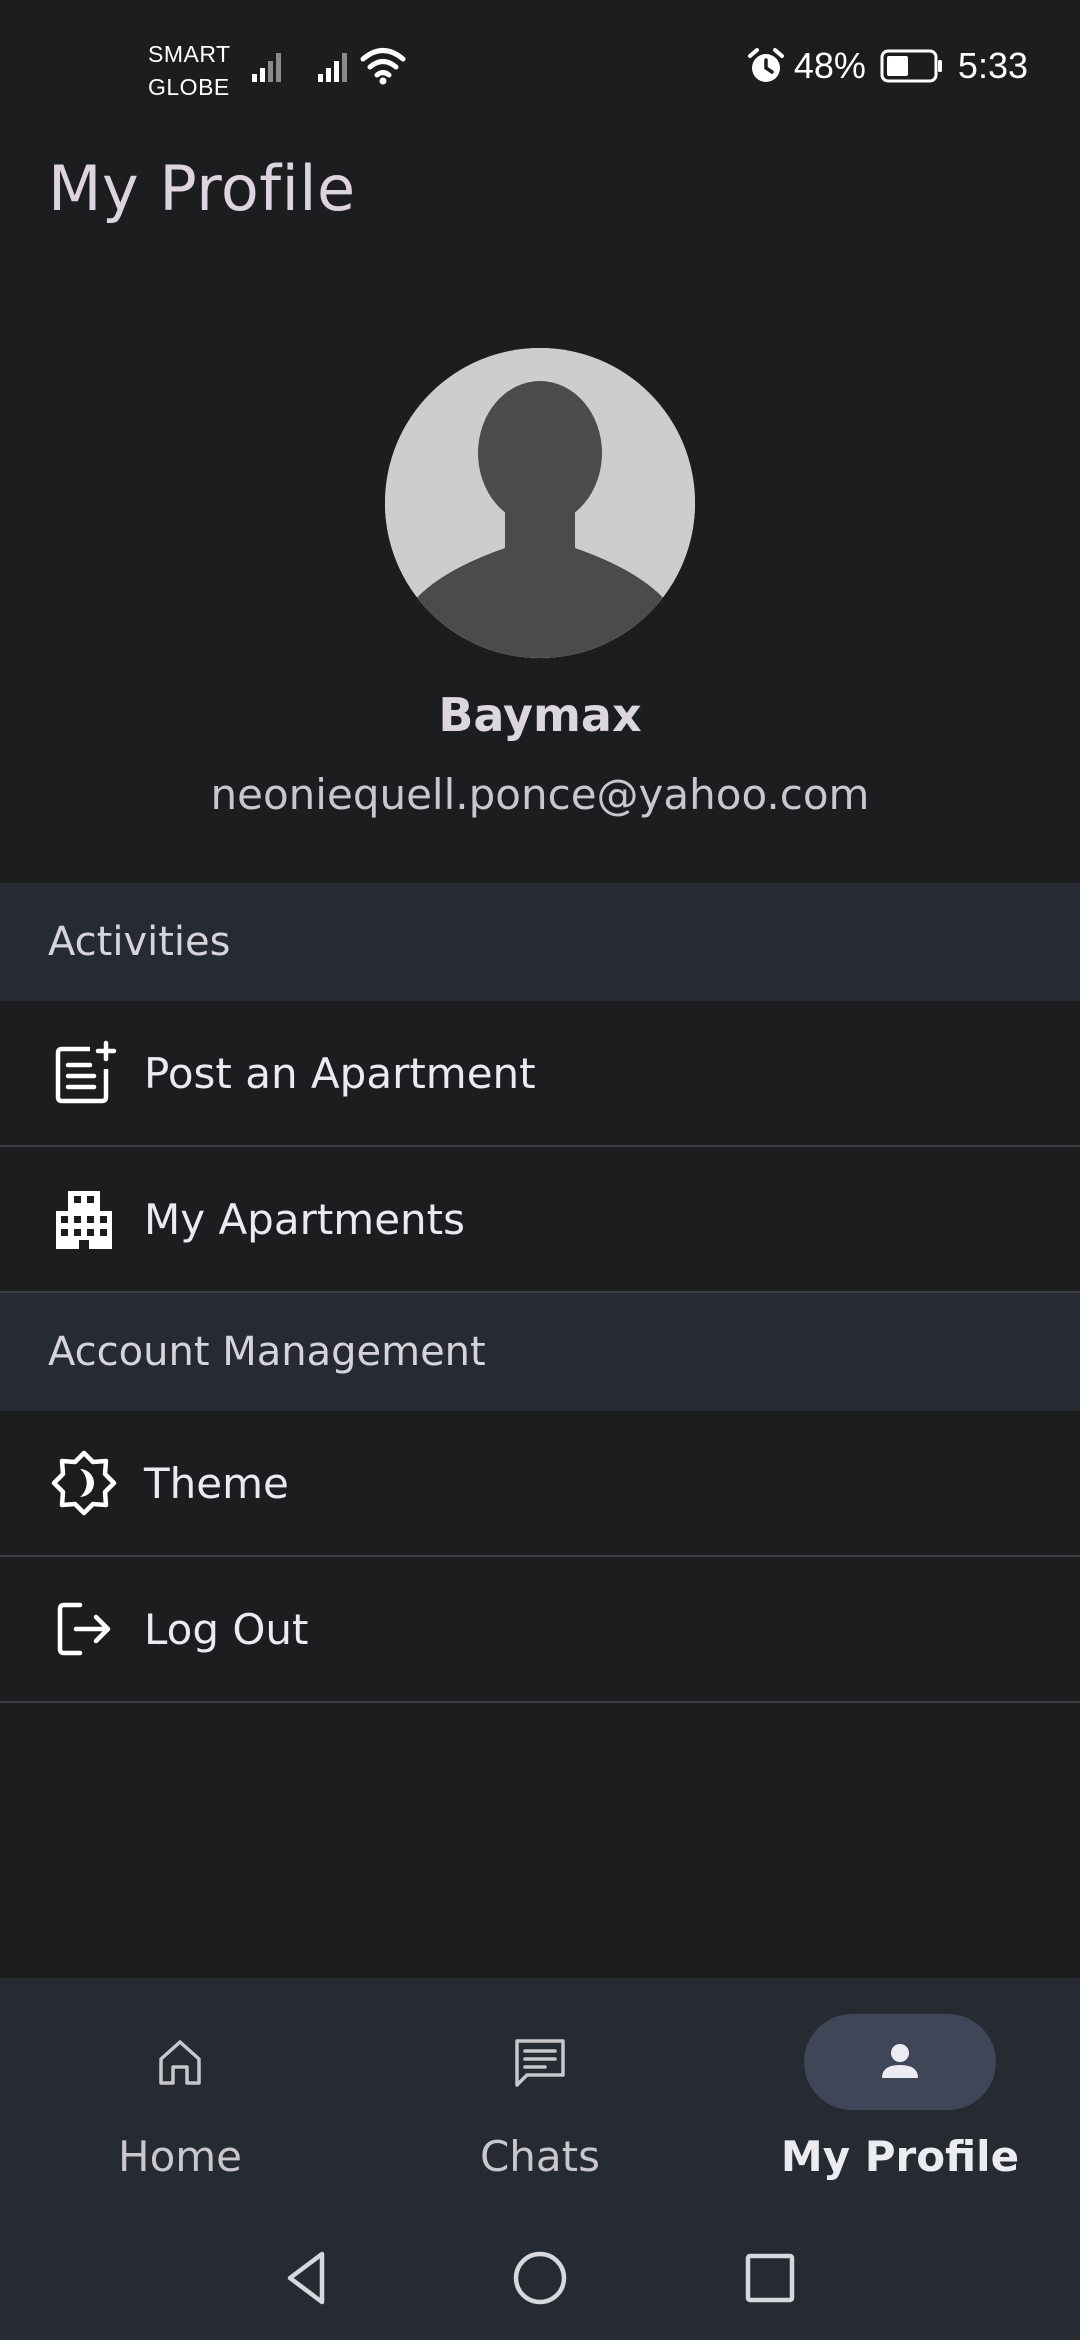  I want to click on home-icon, so click(180, 2062).